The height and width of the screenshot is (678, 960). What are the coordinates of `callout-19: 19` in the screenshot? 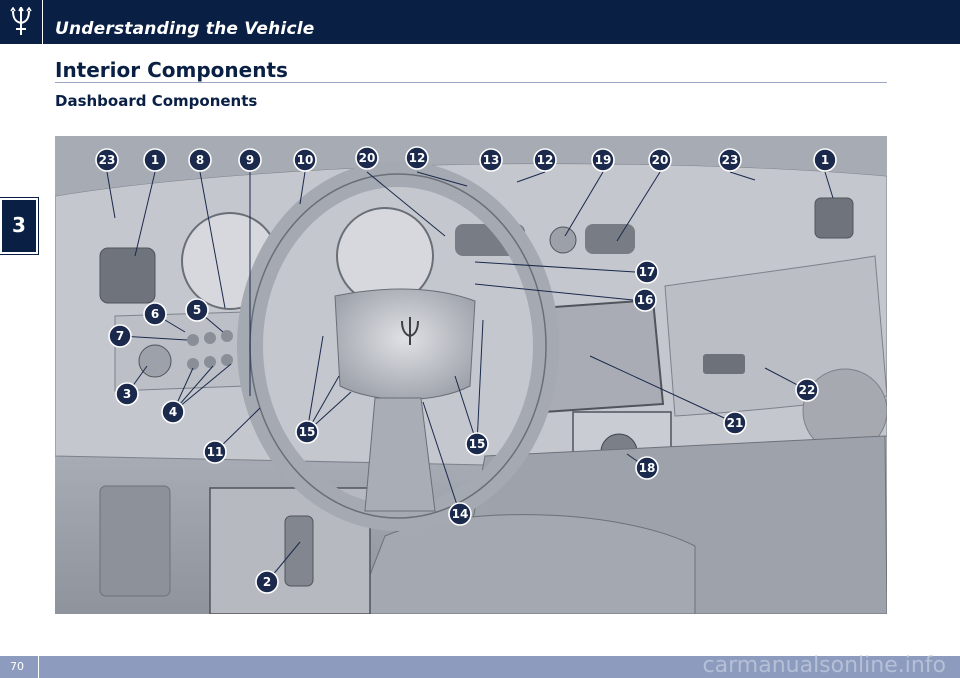 It's located at (603, 160).